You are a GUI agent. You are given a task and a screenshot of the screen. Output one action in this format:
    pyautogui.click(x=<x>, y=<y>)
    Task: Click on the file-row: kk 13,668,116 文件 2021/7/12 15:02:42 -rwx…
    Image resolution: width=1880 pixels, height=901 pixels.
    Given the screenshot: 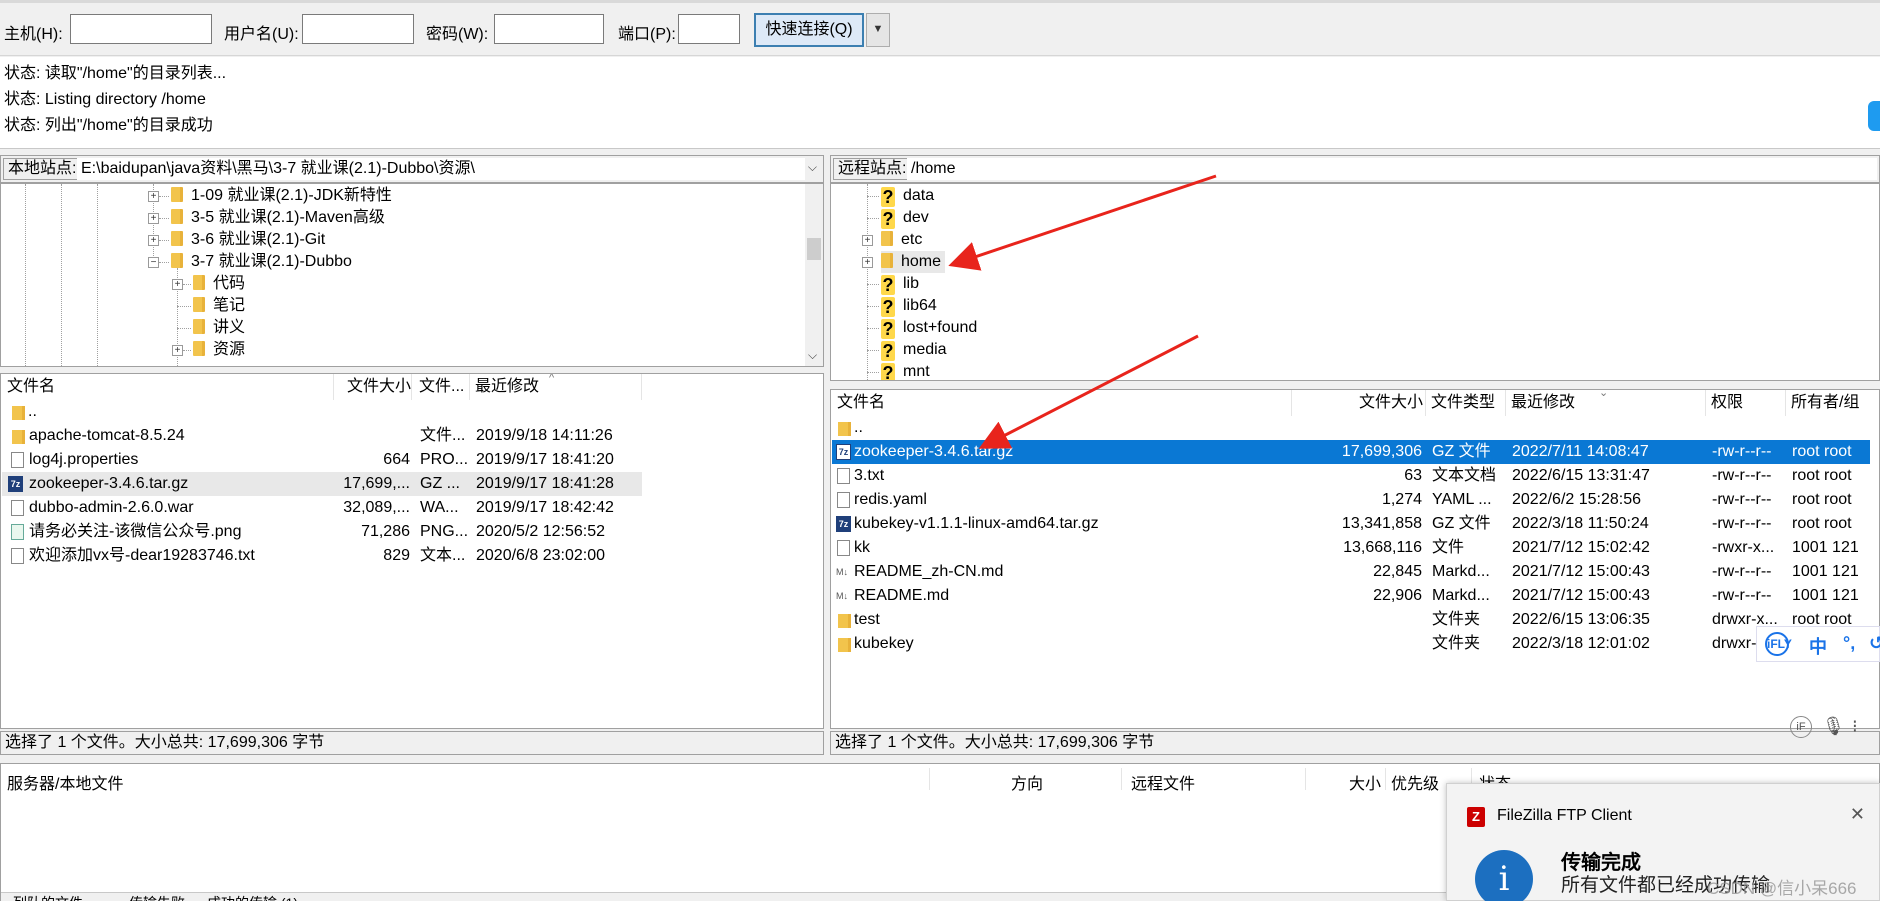 What is the action you would take?
    pyautogui.click(x=1354, y=548)
    